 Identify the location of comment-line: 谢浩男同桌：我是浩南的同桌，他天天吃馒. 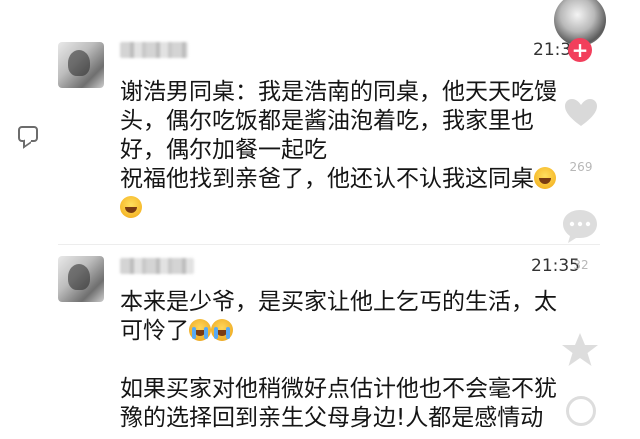
(338, 92).